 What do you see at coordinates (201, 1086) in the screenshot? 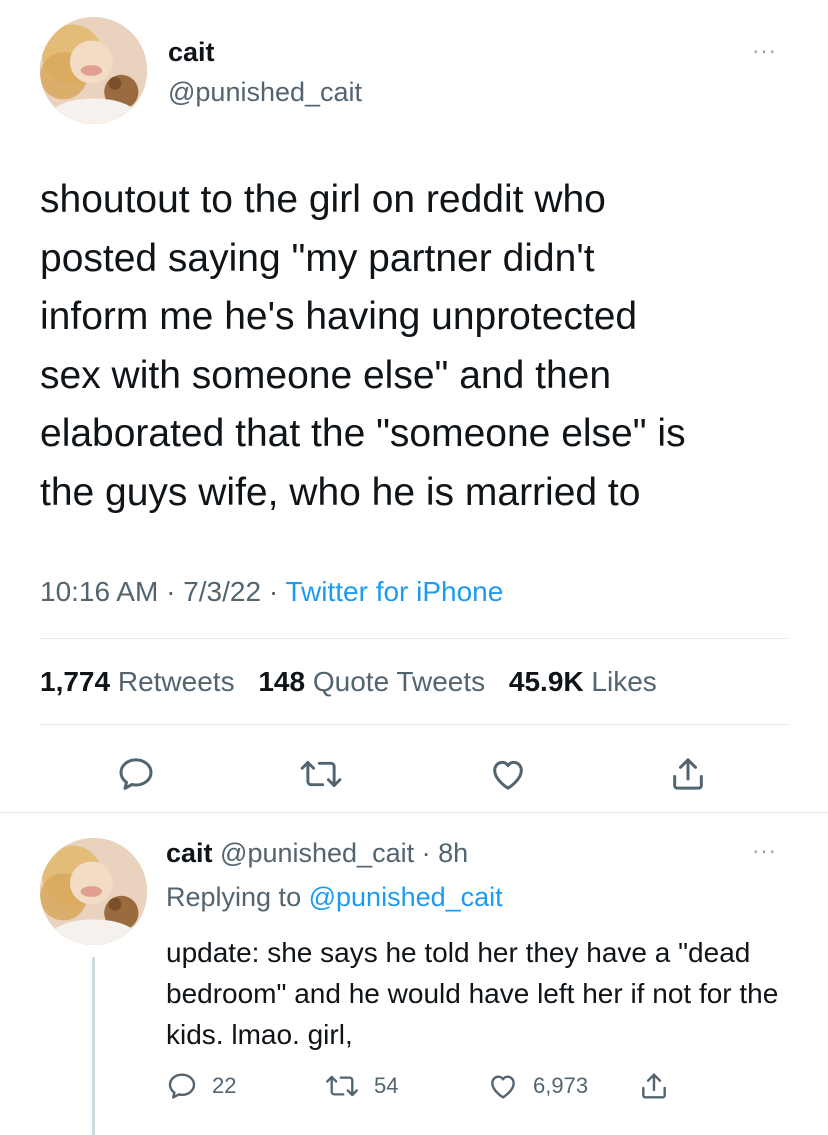
I see `reply-reply-button: 22` at bounding box center [201, 1086].